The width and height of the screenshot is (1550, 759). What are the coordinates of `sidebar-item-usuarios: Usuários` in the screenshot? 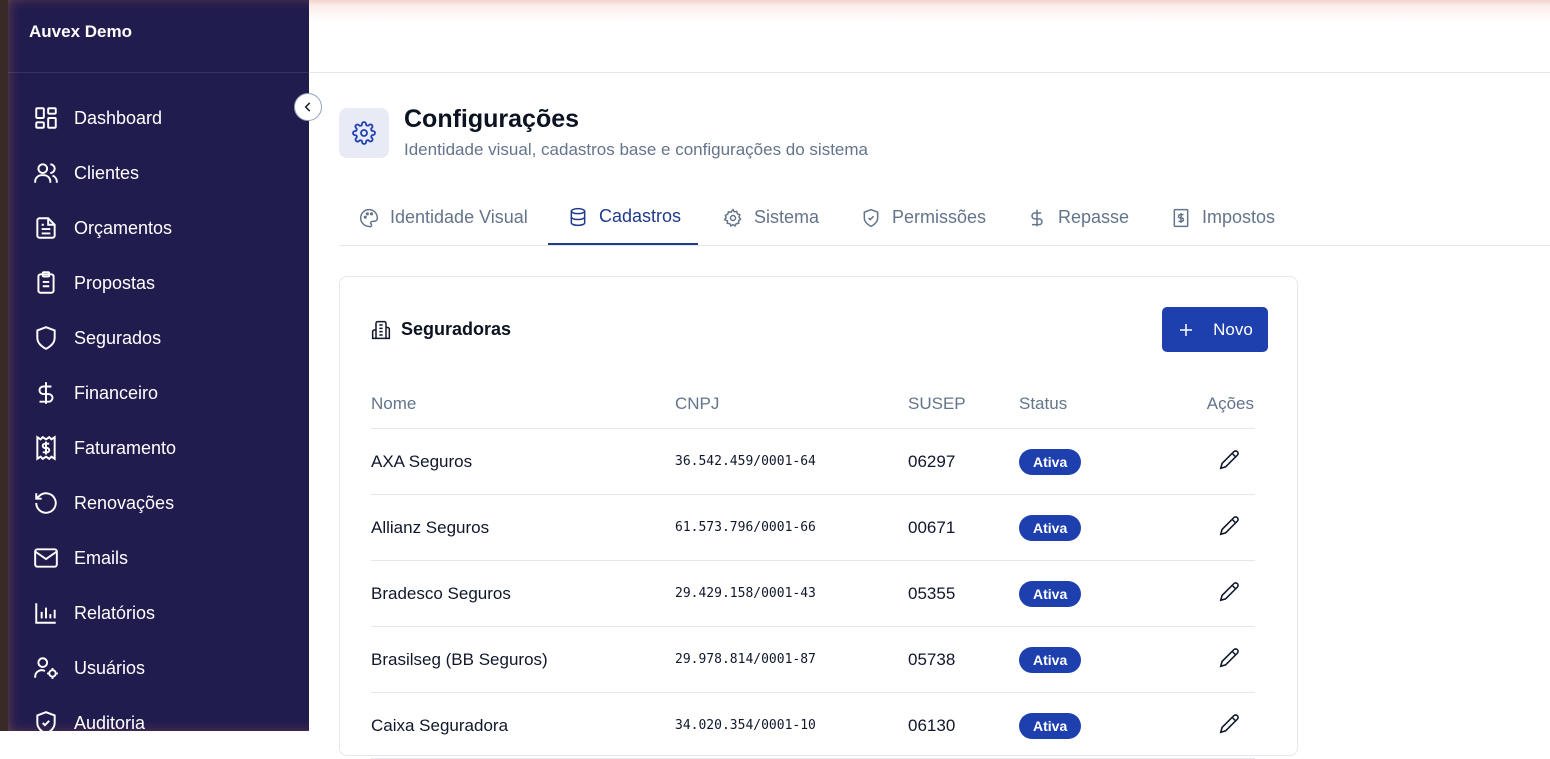 It's located at (89, 668).